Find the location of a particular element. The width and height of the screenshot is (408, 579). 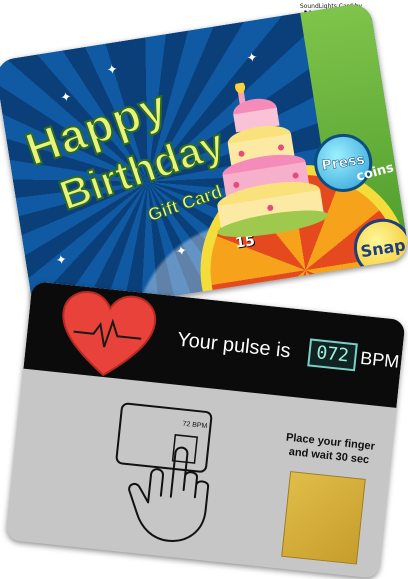

instruction-text: Place your finger and wait 30 sec is located at coordinates (329, 449).